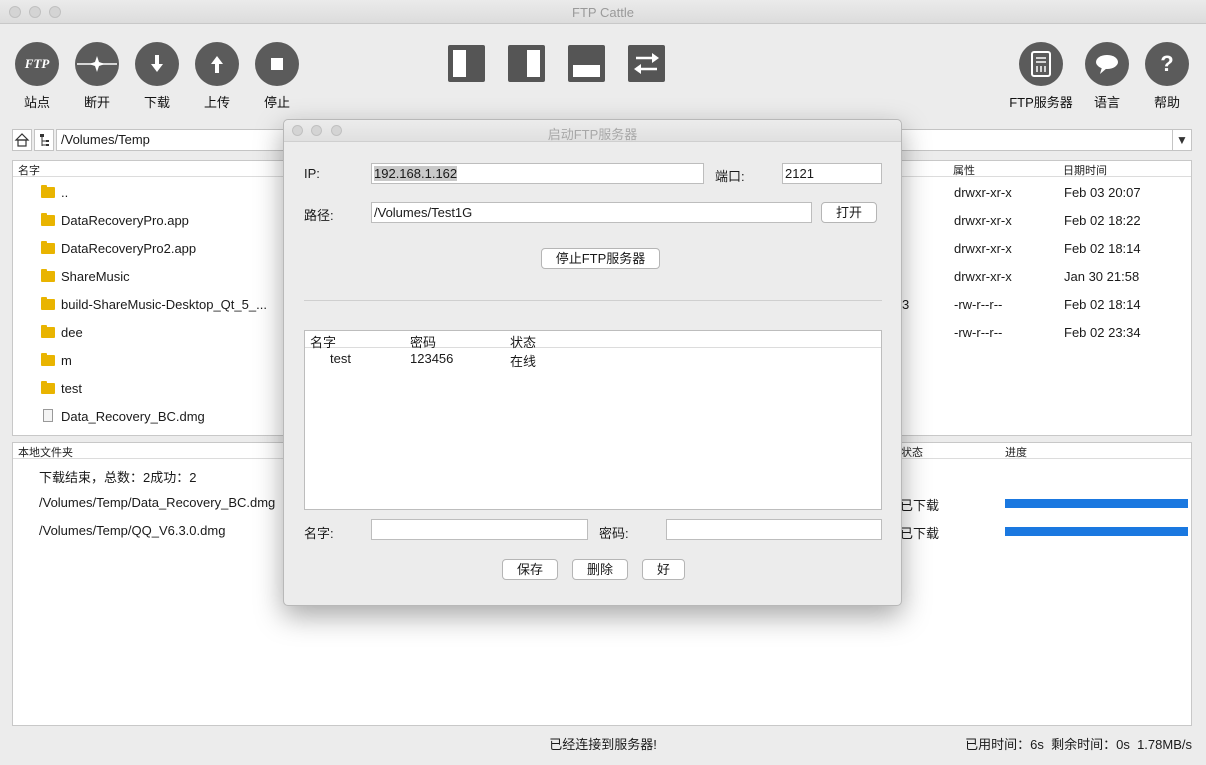  Describe the element at coordinates (593, 300) in the screenshot. I see `divider` at that location.